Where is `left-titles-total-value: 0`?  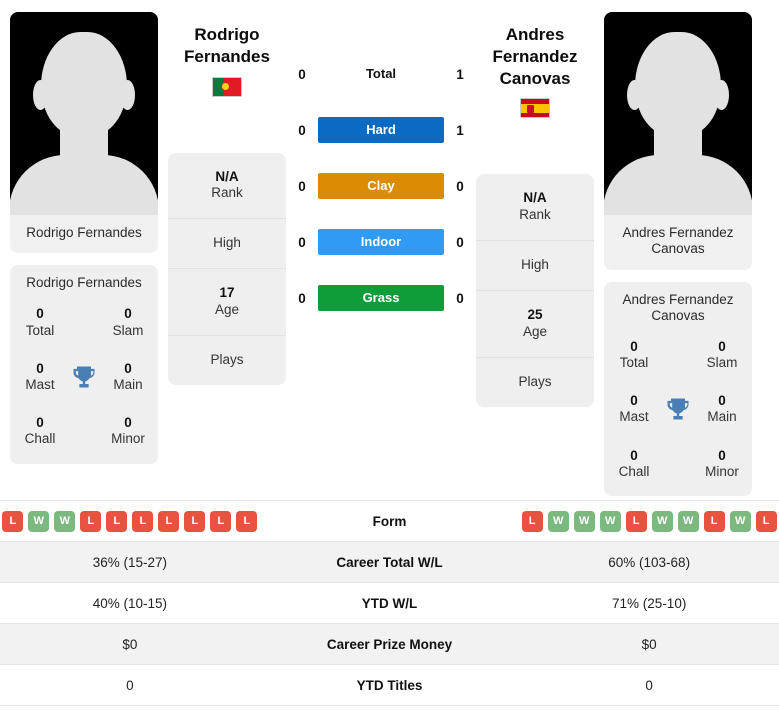
left-titles-total-value: 0 is located at coordinates (40, 314).